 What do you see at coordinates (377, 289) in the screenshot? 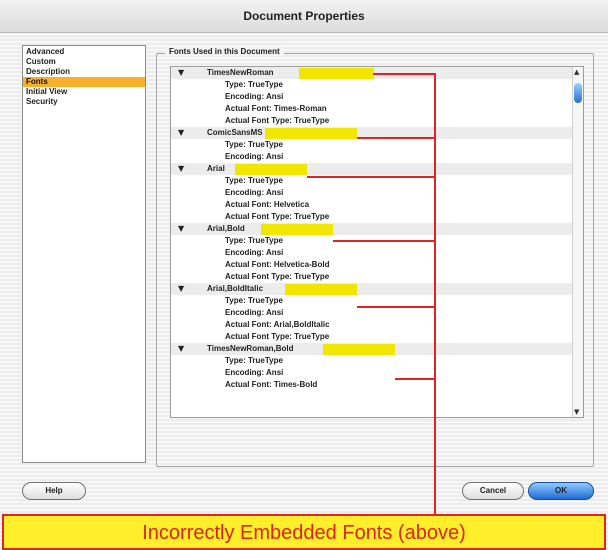
I see `font-entry-header: ▼ Arial,BoldItalic` at bounding box center [377, 289].